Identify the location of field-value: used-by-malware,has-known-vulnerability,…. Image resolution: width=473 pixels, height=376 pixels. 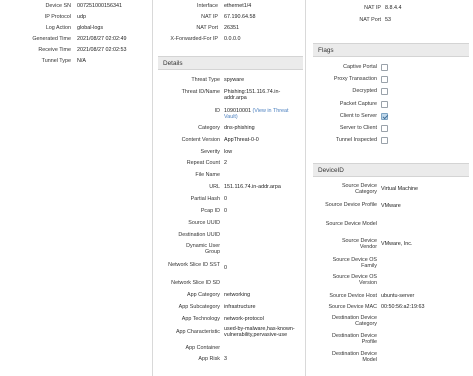
(259, 332).